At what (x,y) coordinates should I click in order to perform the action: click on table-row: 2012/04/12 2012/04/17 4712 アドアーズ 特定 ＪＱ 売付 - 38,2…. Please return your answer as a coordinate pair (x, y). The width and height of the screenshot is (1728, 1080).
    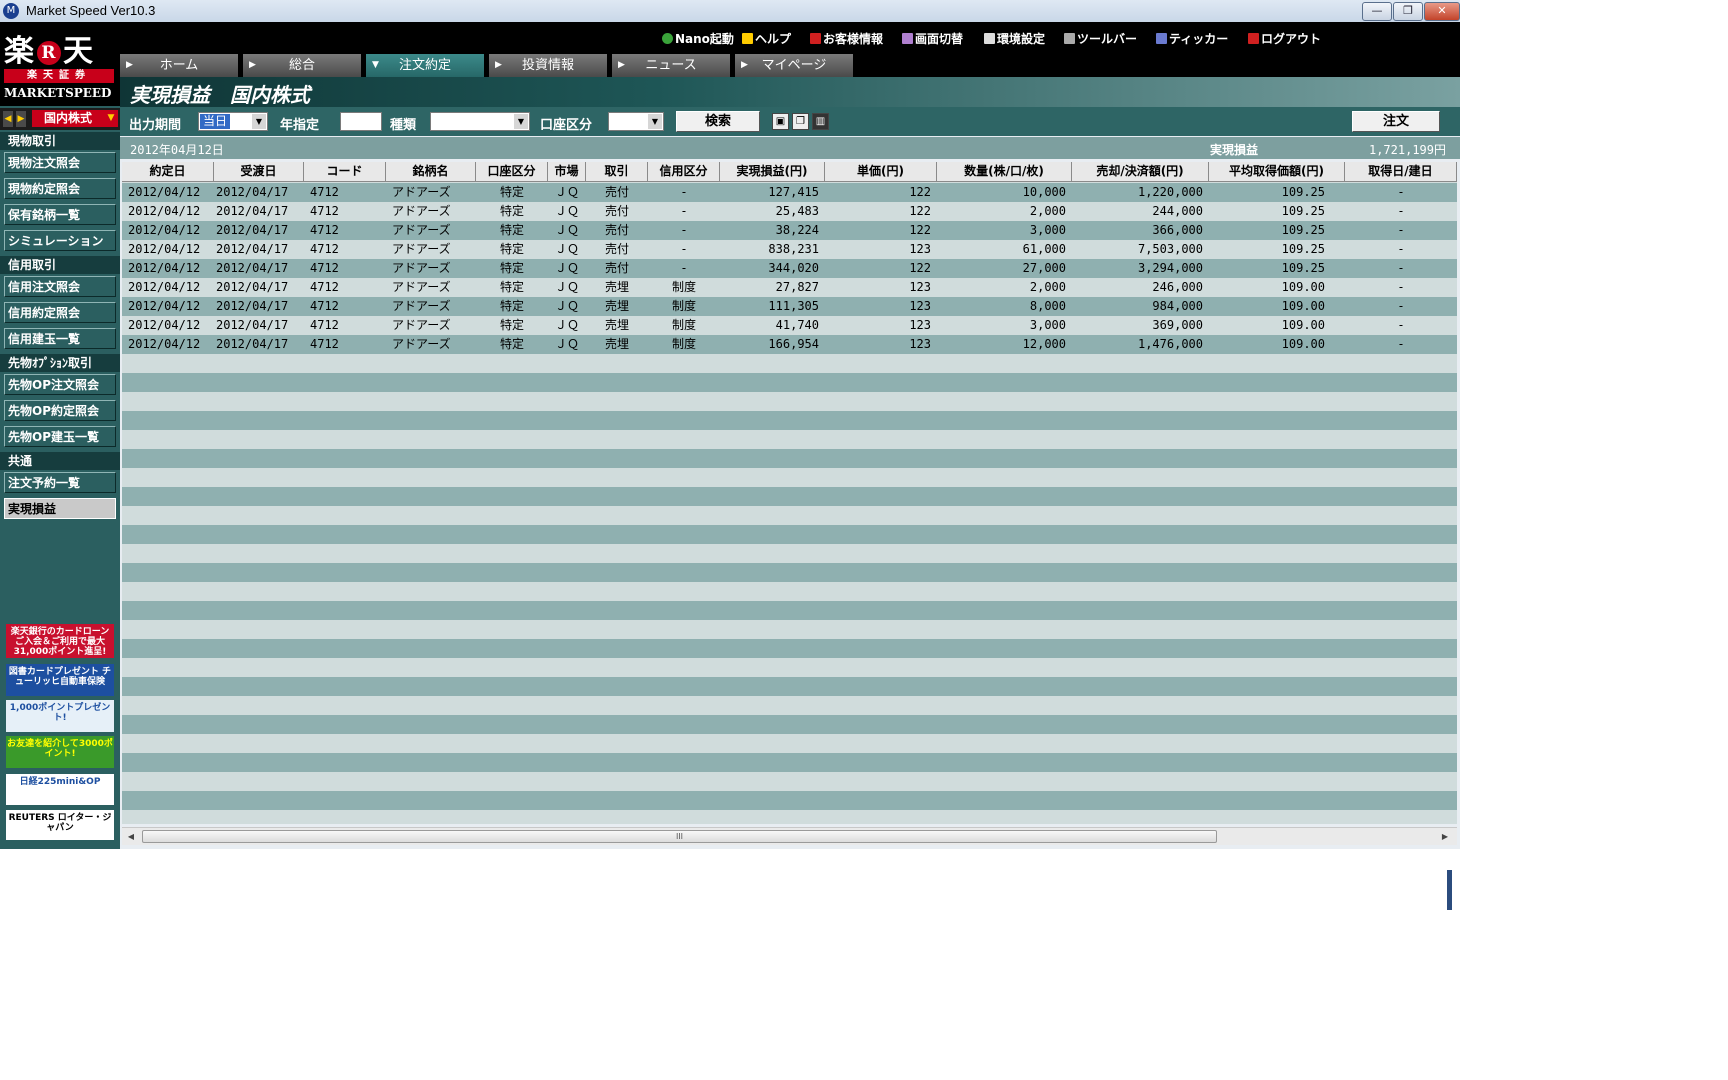
    Looking at the image, I should click on (789, 230).